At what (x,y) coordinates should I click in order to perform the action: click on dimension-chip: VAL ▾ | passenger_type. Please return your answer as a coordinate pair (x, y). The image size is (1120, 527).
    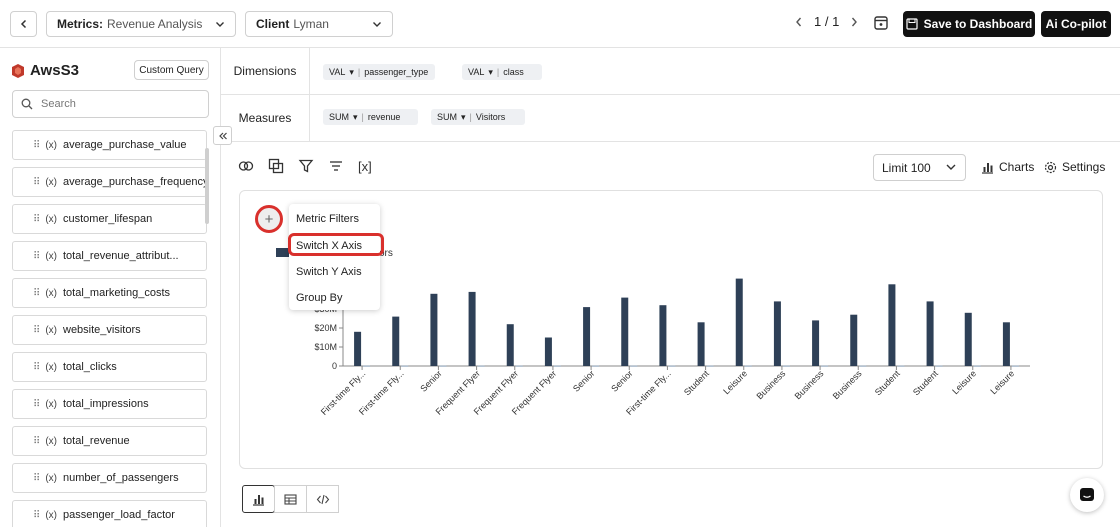
    Looking at the image, I should click on (379, 72).